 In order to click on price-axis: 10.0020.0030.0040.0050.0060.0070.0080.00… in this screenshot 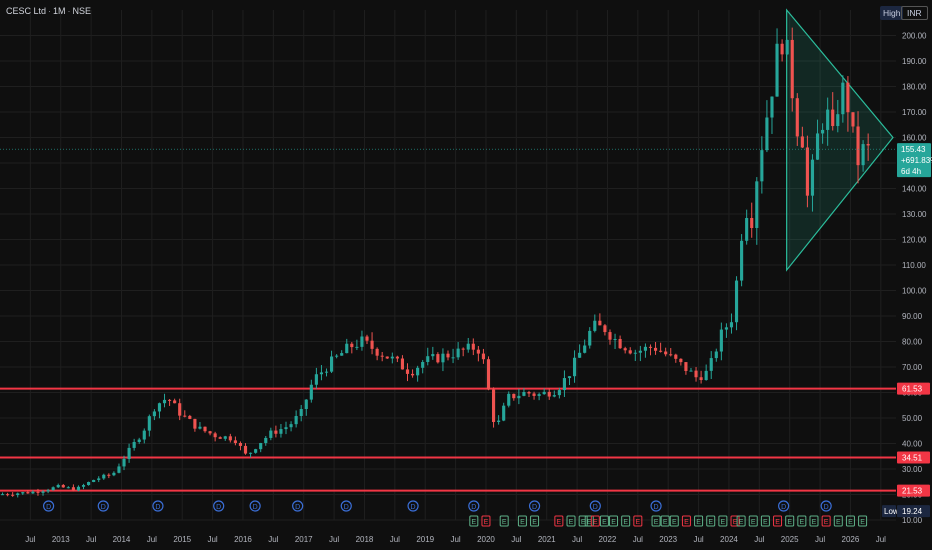, I will do `click(914, 279)`.